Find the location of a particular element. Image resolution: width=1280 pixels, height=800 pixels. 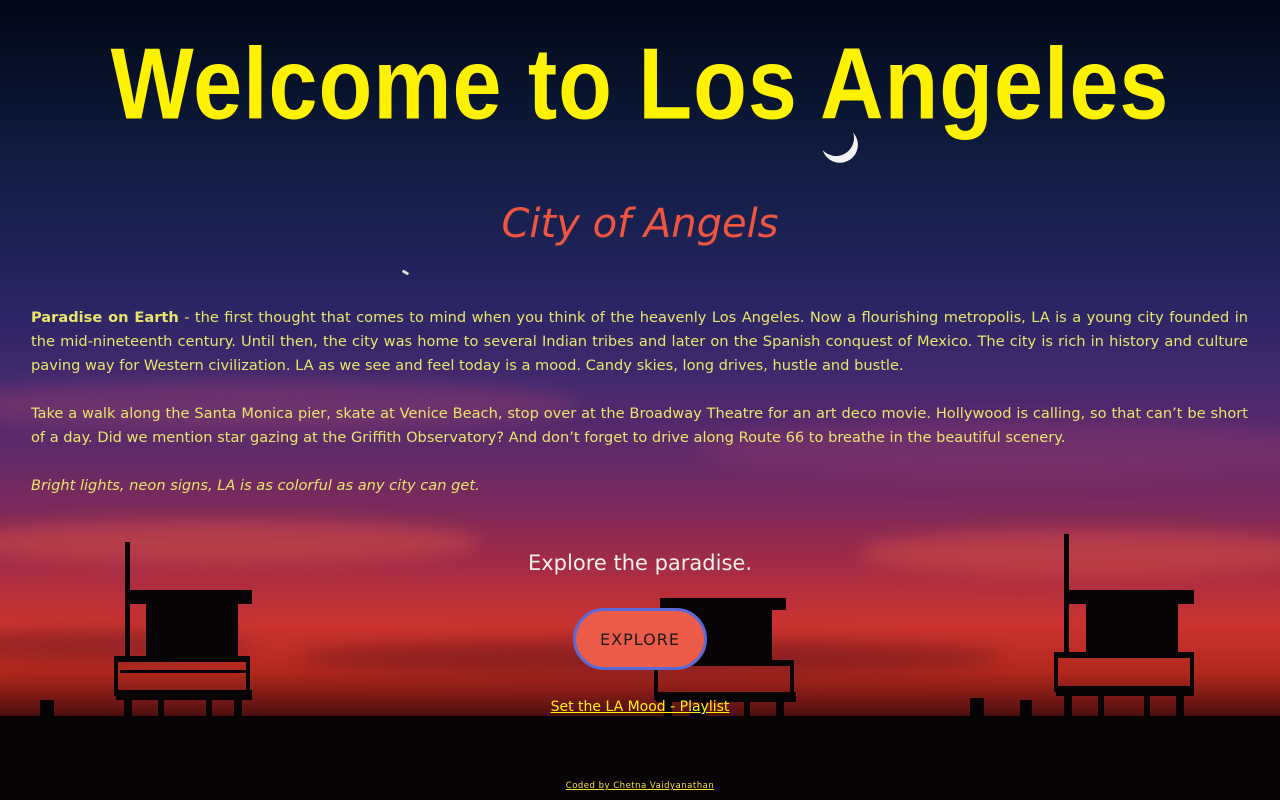

footer-credit: Coded by Chetna Vaidyanathan is located at coordinates (640, 786).